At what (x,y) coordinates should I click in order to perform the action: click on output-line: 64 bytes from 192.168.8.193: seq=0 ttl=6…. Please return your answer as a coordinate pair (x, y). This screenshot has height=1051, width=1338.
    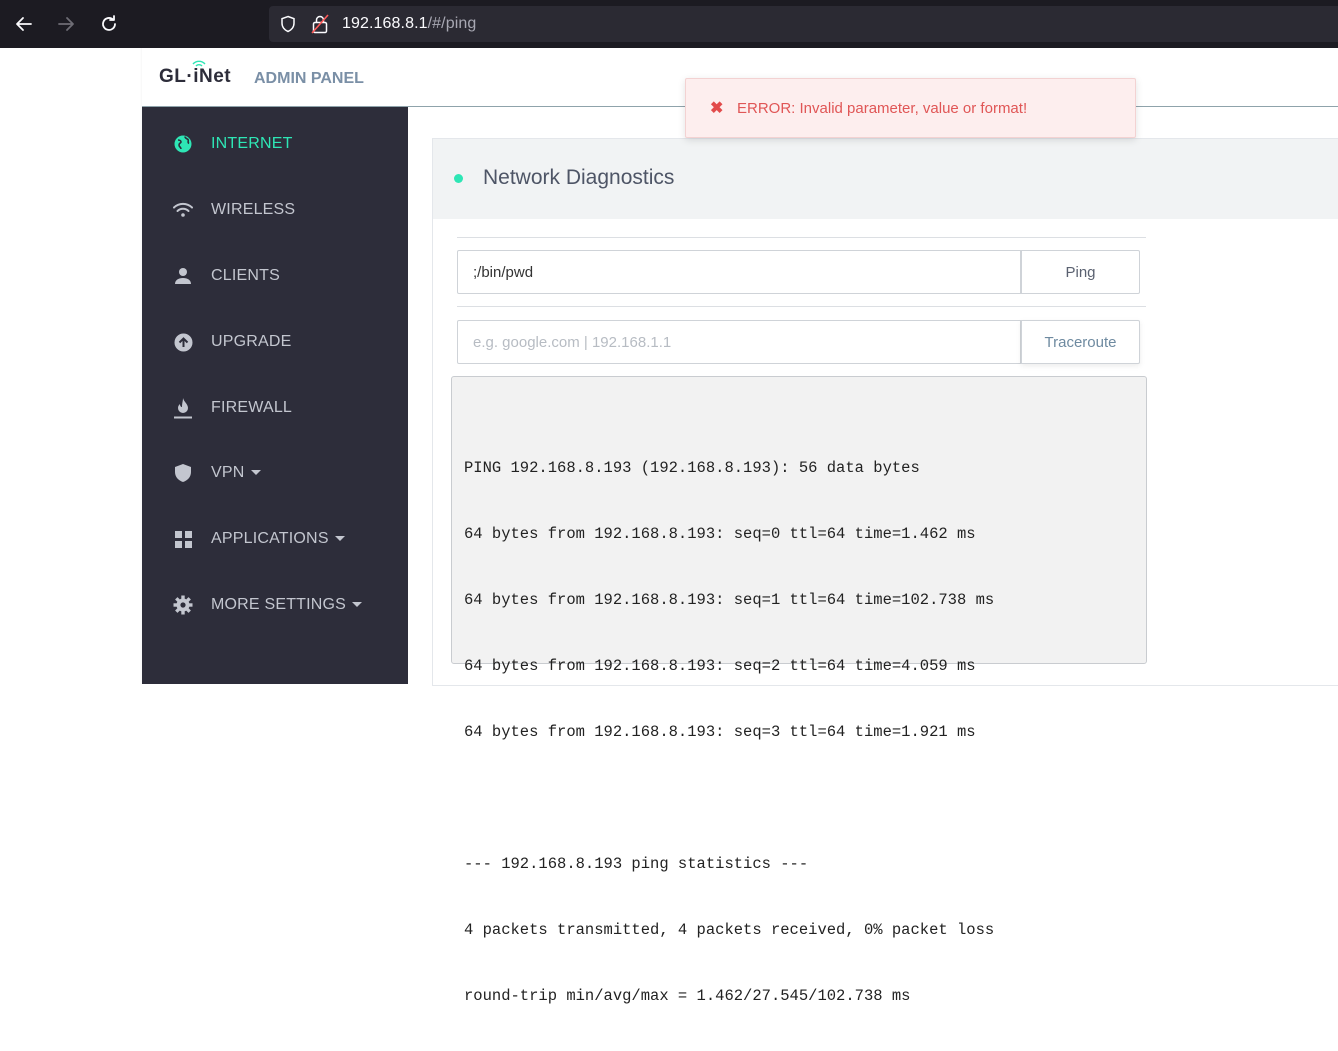
    Looking at the image, I should click on (720, 534).